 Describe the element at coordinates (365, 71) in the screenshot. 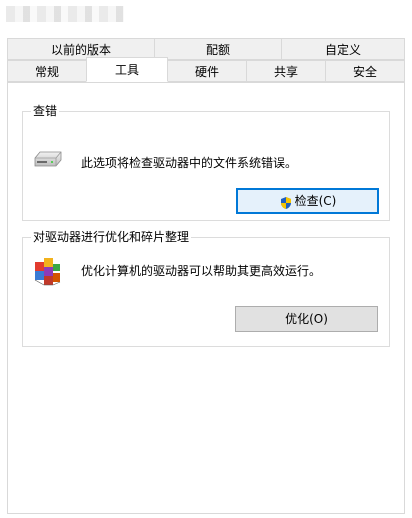

I see `tab-security: 安全` at that location.